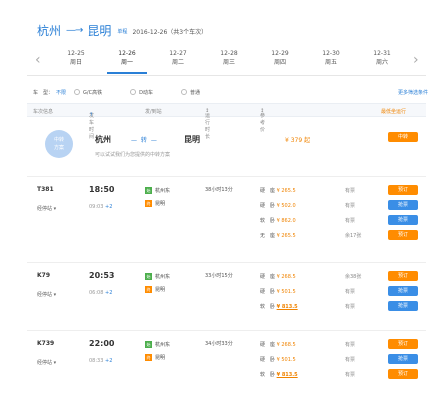 The height and width of the screenshot is (400, 433). Describe the element at coordinates (59, 144) in the screenshot. I see `transfer-badge: 中转 方案` at that location.